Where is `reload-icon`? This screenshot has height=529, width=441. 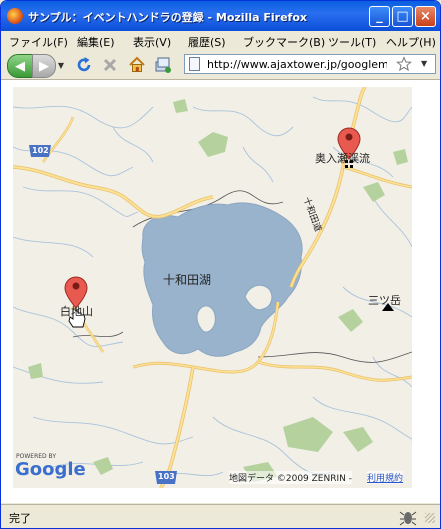 reload-icon is located at coordinates (84, 65).